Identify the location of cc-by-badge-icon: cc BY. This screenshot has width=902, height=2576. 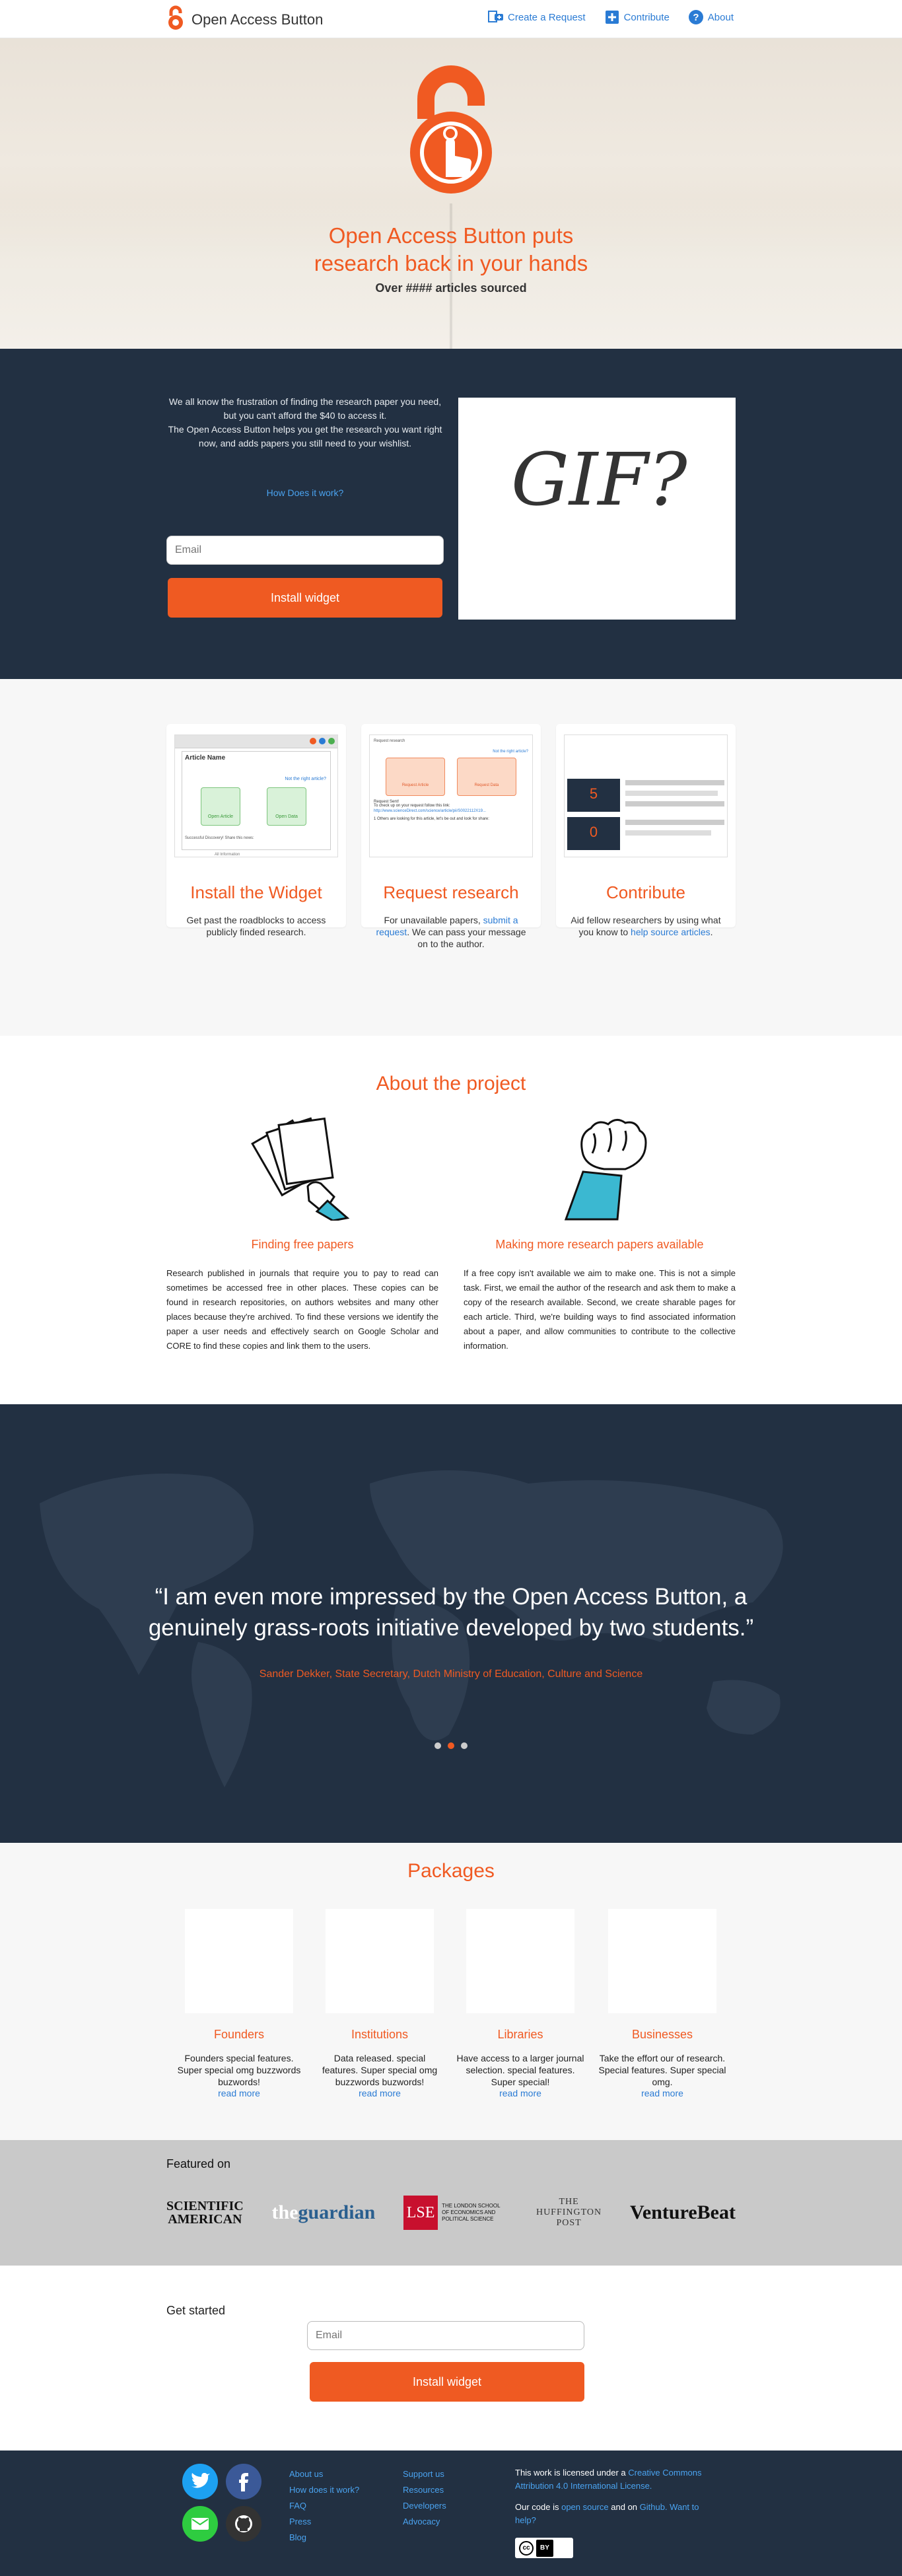
(544, 2548).